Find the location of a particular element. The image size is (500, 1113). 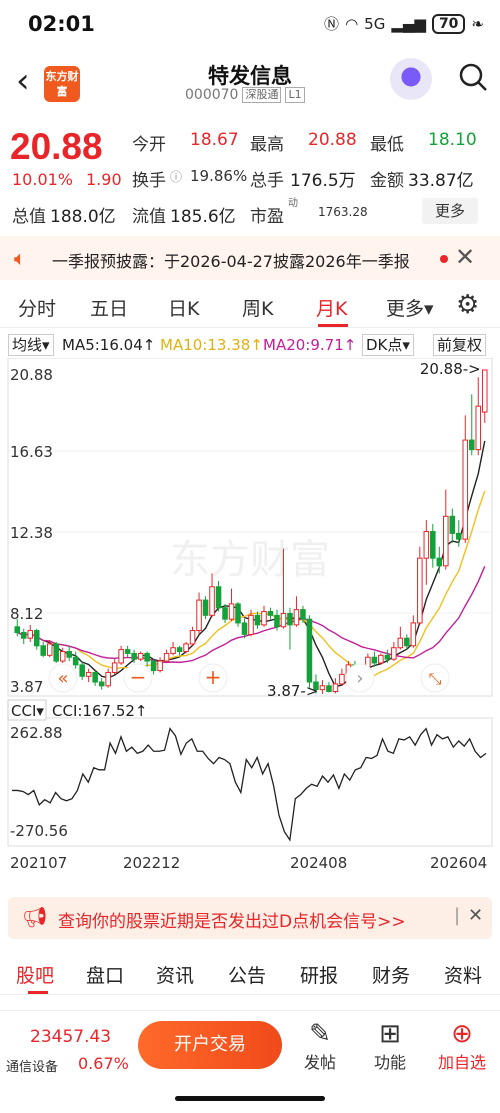

cci-line is located at coordinates (249, 784).